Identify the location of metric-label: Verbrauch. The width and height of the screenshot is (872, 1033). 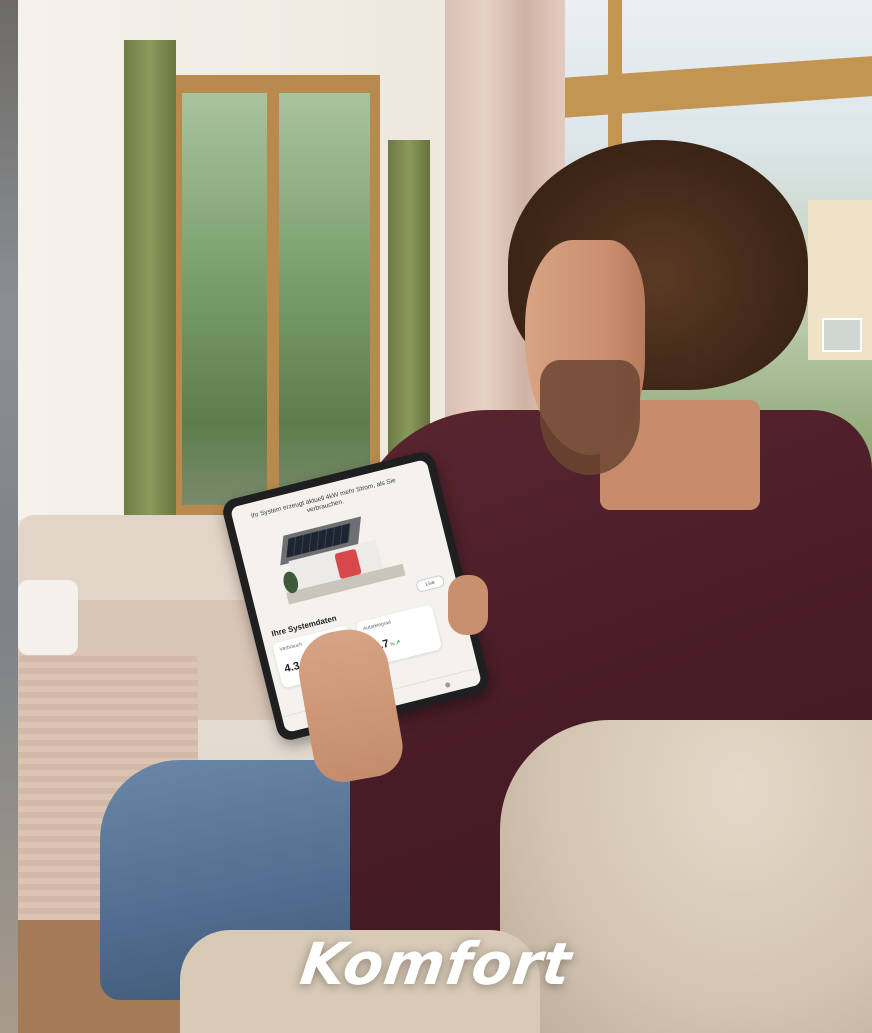
(291, 647).